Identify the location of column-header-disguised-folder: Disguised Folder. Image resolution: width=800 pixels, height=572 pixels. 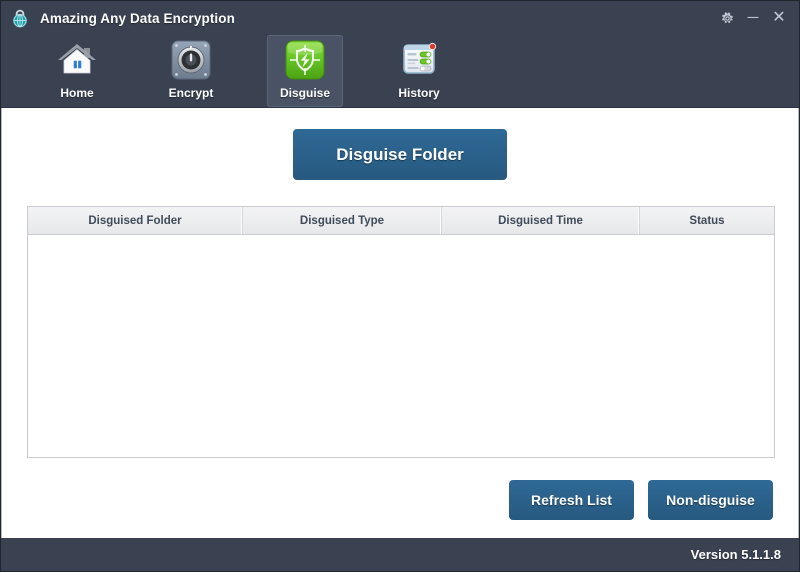
(135, 220).